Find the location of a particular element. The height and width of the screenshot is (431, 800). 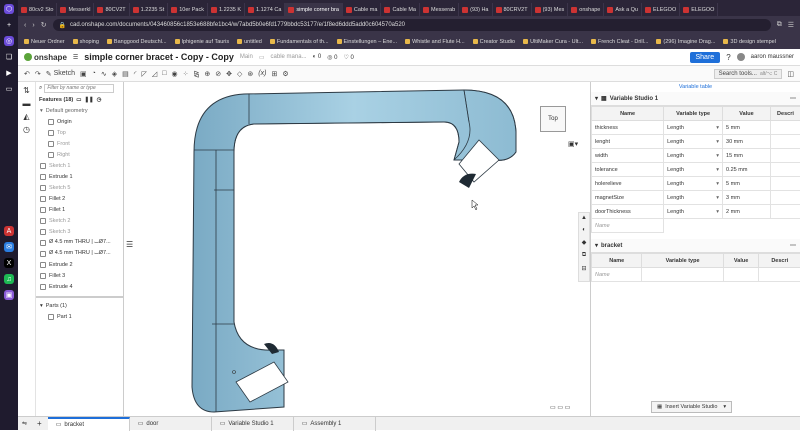

variable-value-cell: 5 mm is located at coordinates (747, 184).